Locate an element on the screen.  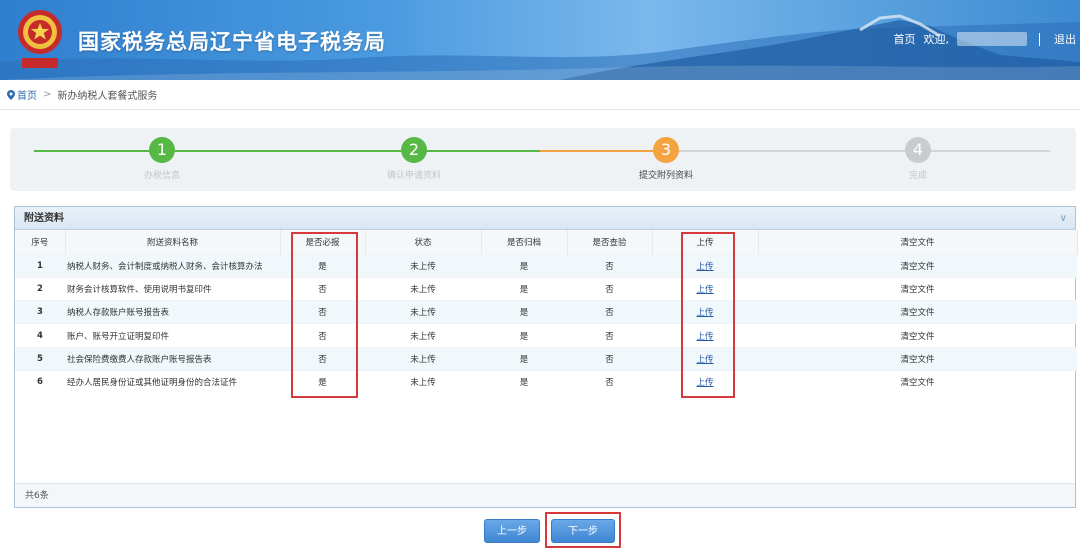
step-1-circle: 1 is located at coordinates (162, 150).